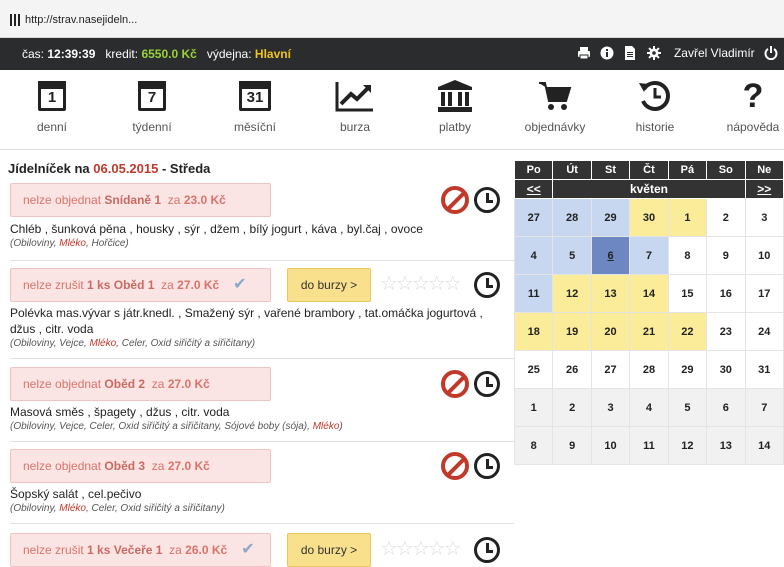  I want to click on print-icon, so click(584, 53).